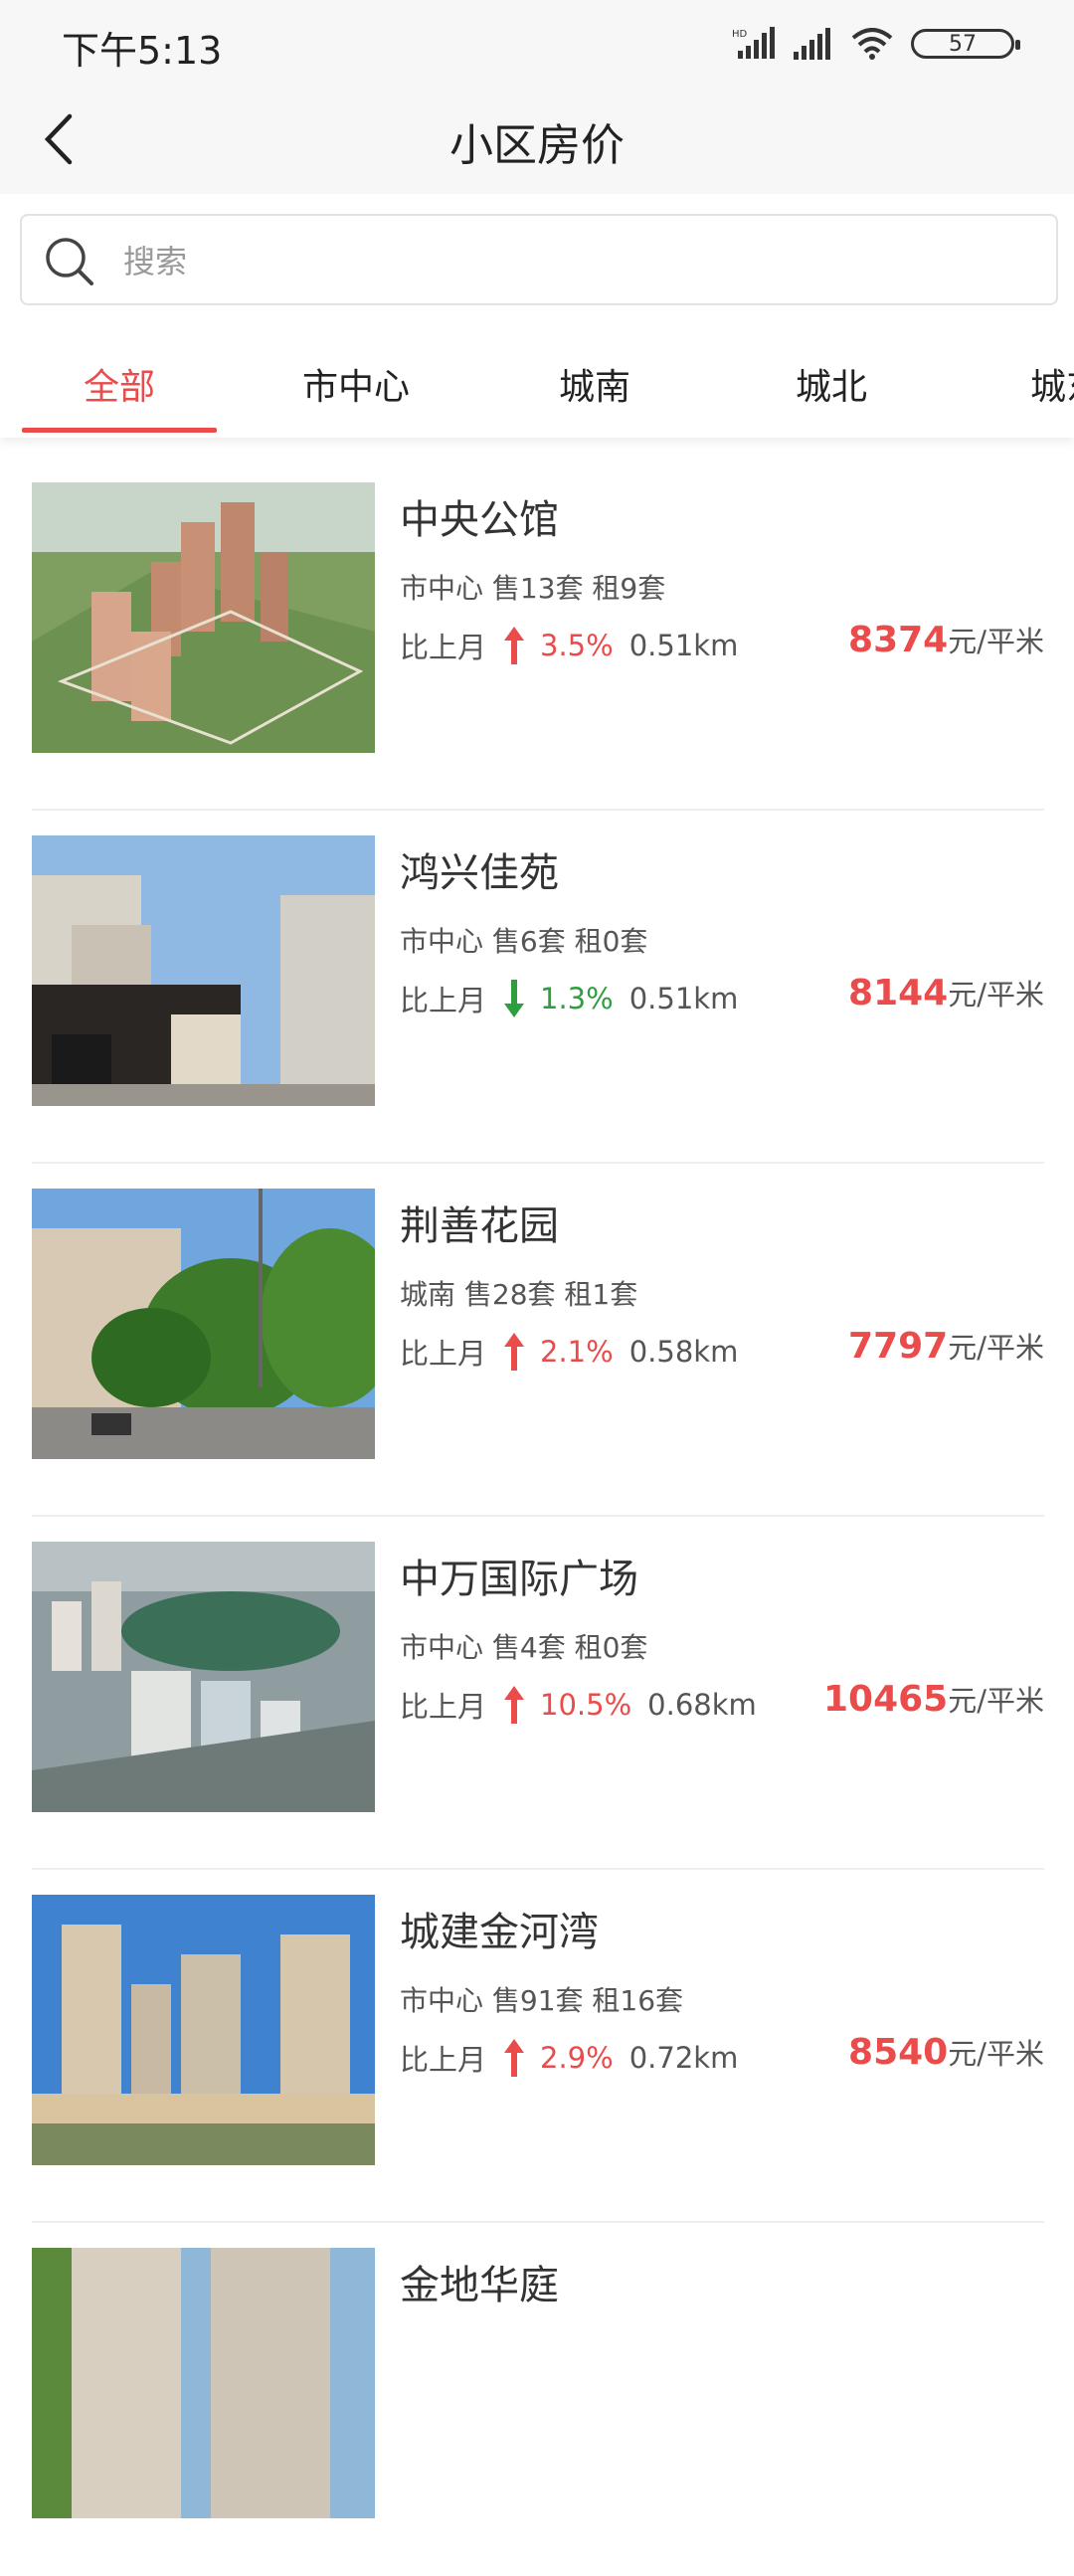 The width and height of the screenshot is (1074, 2576). Describe the element at coordinates (577, 1352) in the screenshot. I see `trend-percent: 2.1%` at that location.